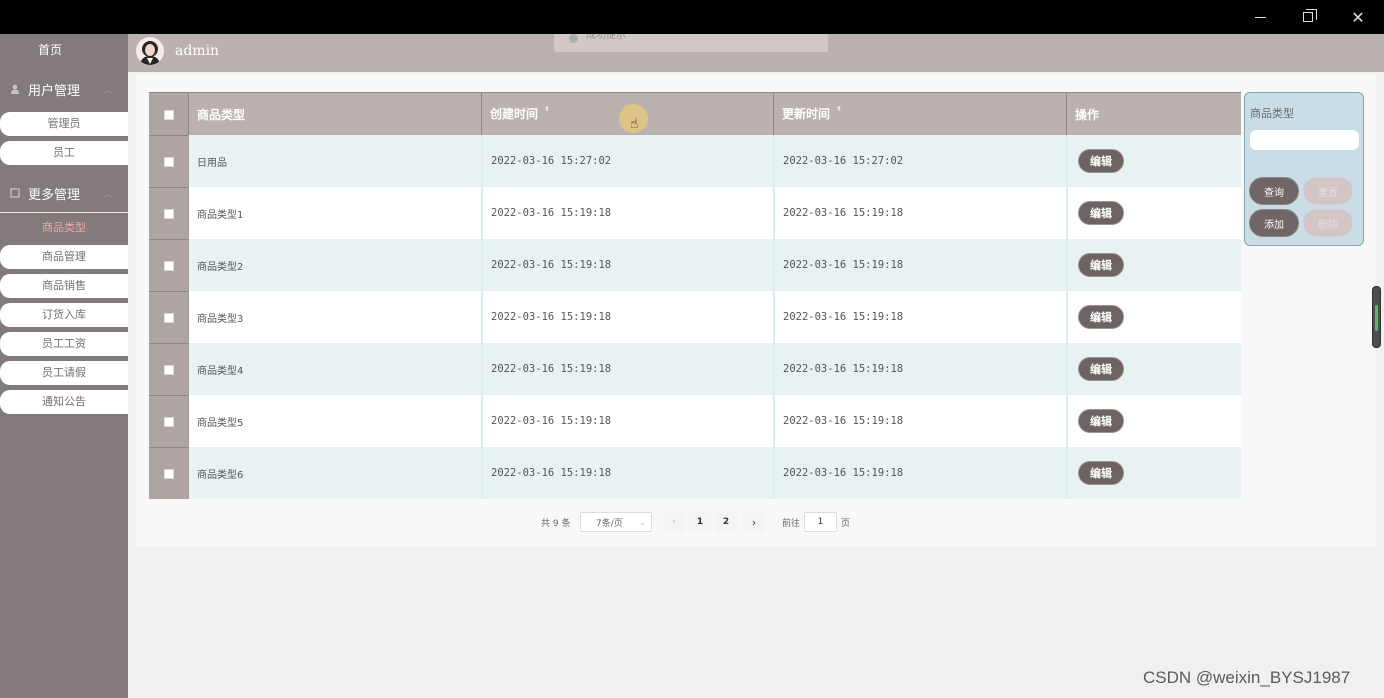  I want to click on search-panel: 商品类型 查询 重置 添加 删除, so click(1304, 169).